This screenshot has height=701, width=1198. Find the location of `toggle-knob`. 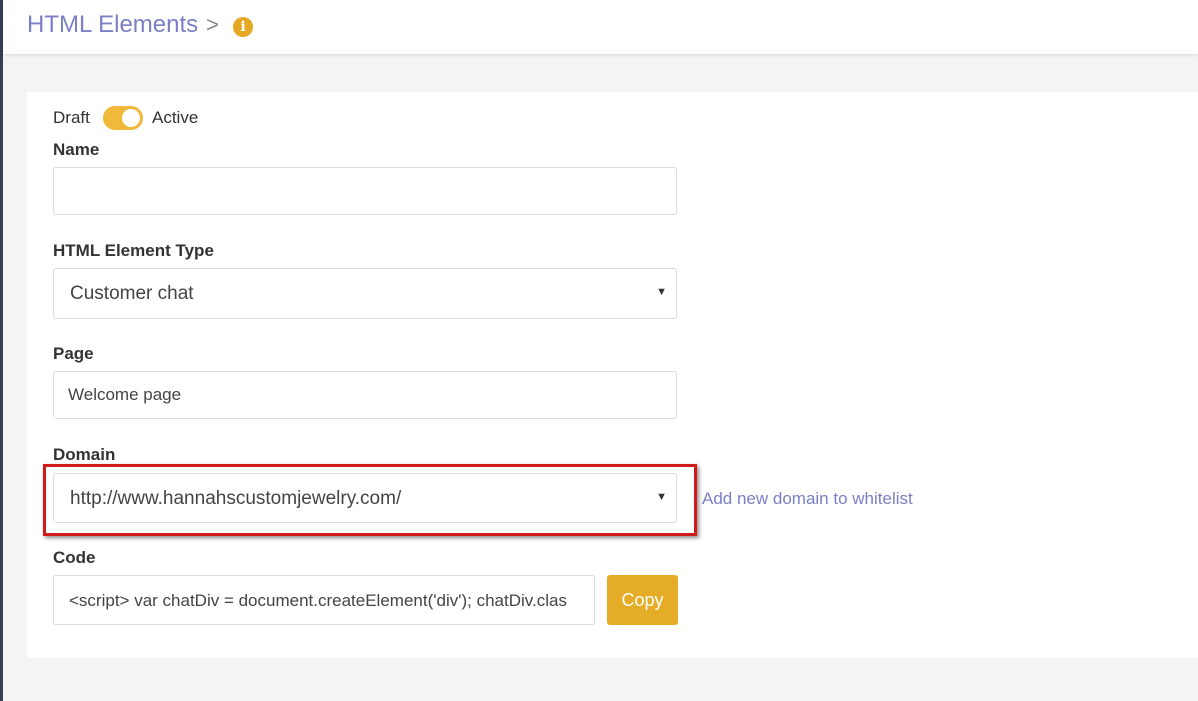

toggle-knob is located at coordinates (131, 118).